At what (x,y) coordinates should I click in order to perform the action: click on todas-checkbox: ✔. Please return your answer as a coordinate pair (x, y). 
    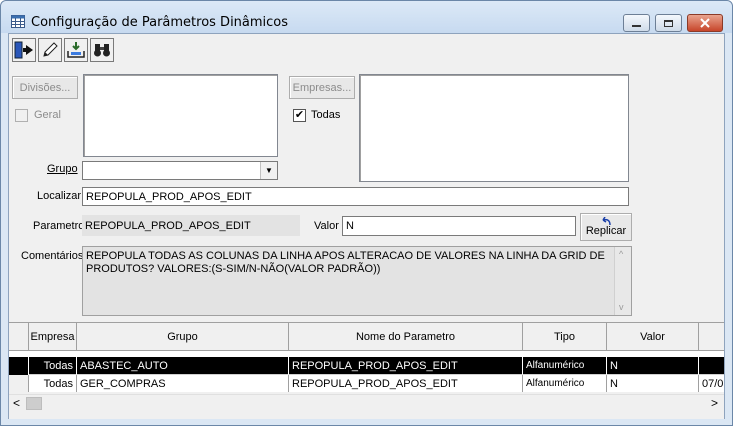
    Looking at the image, I should click on (299, 115).